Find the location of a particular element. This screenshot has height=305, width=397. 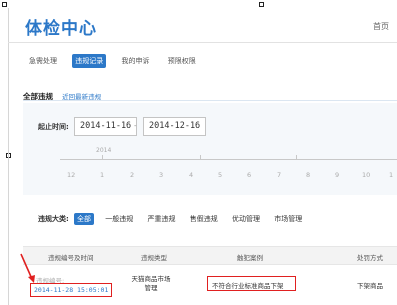

tab-my-appeals: 我的申诉 is located at coordinates (135, 61).